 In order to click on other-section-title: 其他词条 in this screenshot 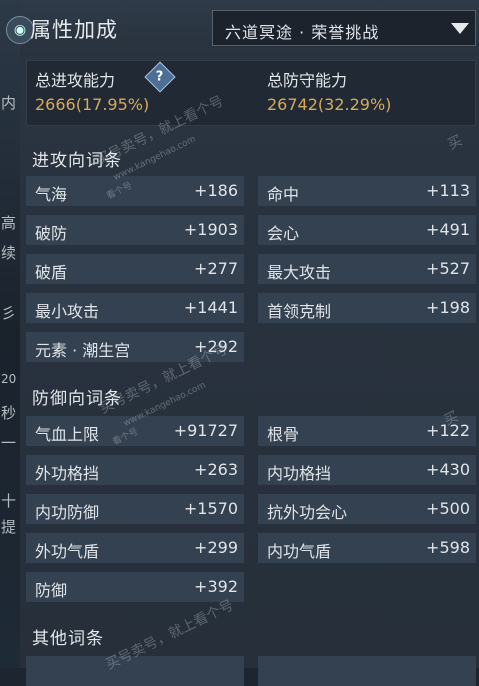, I will do `click(68, 639)`.